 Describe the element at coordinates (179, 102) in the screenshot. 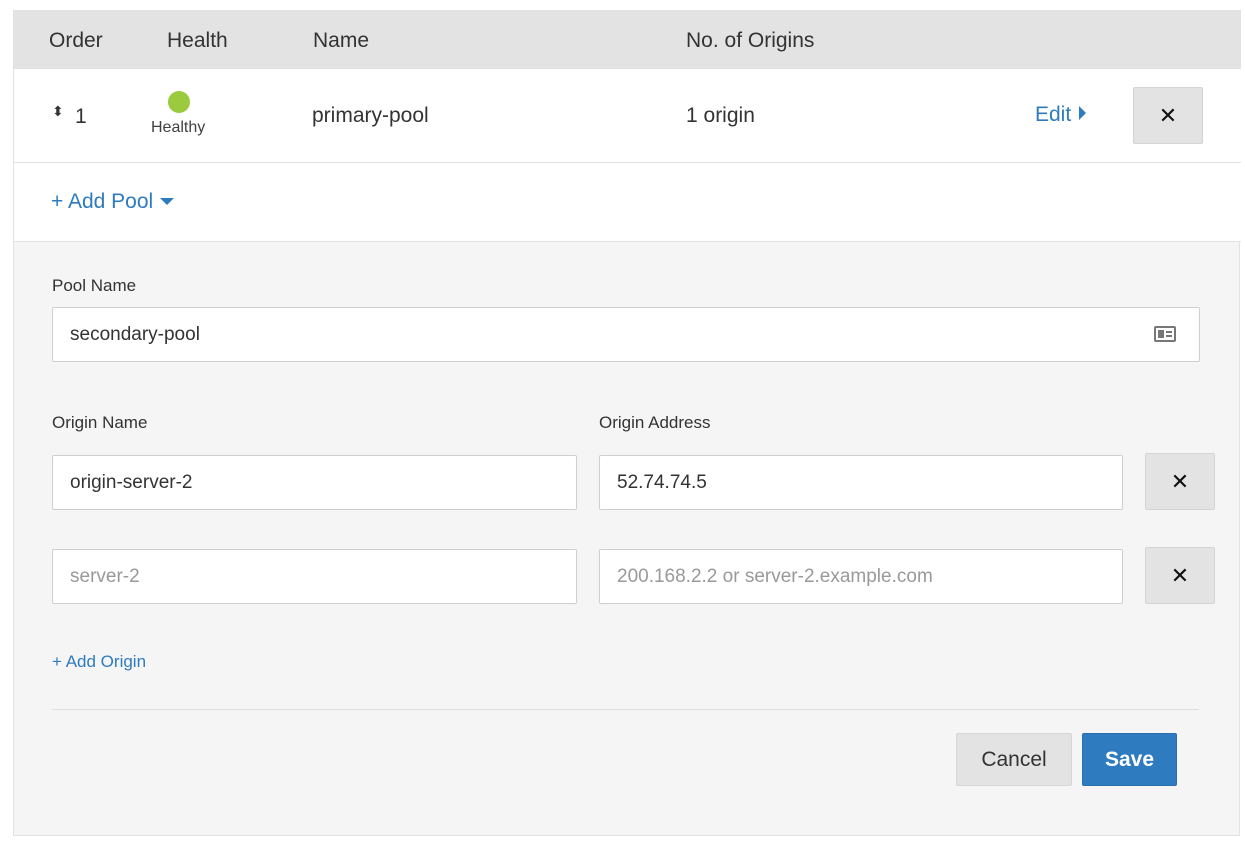

I see `health-status-dot` at that location.